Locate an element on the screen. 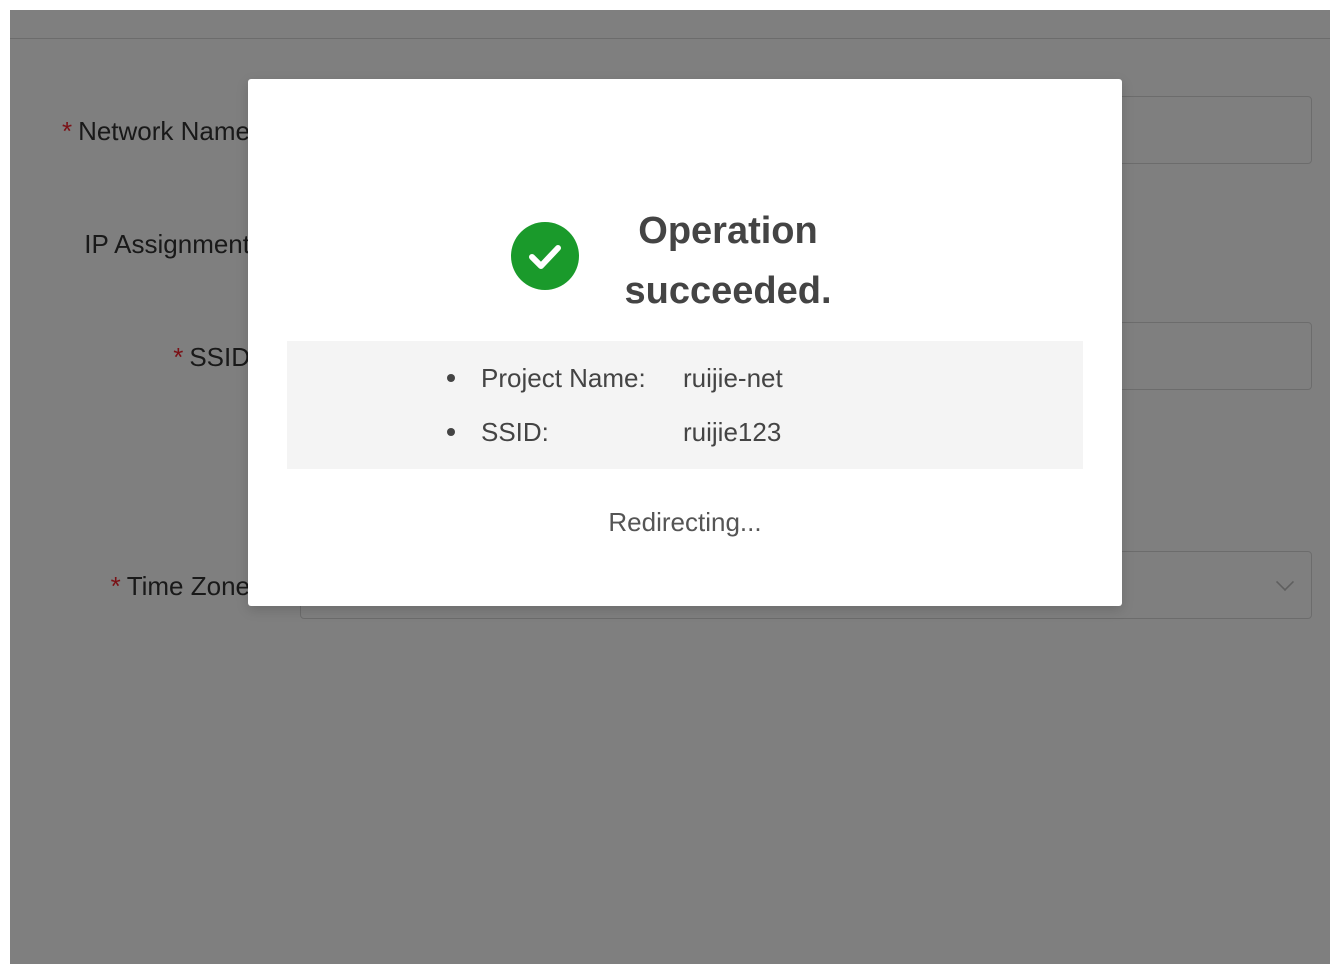 The height and width of the screenshot is (964, 1330). modal-title: Operation succeeded. is located at coordinates (728, 261).